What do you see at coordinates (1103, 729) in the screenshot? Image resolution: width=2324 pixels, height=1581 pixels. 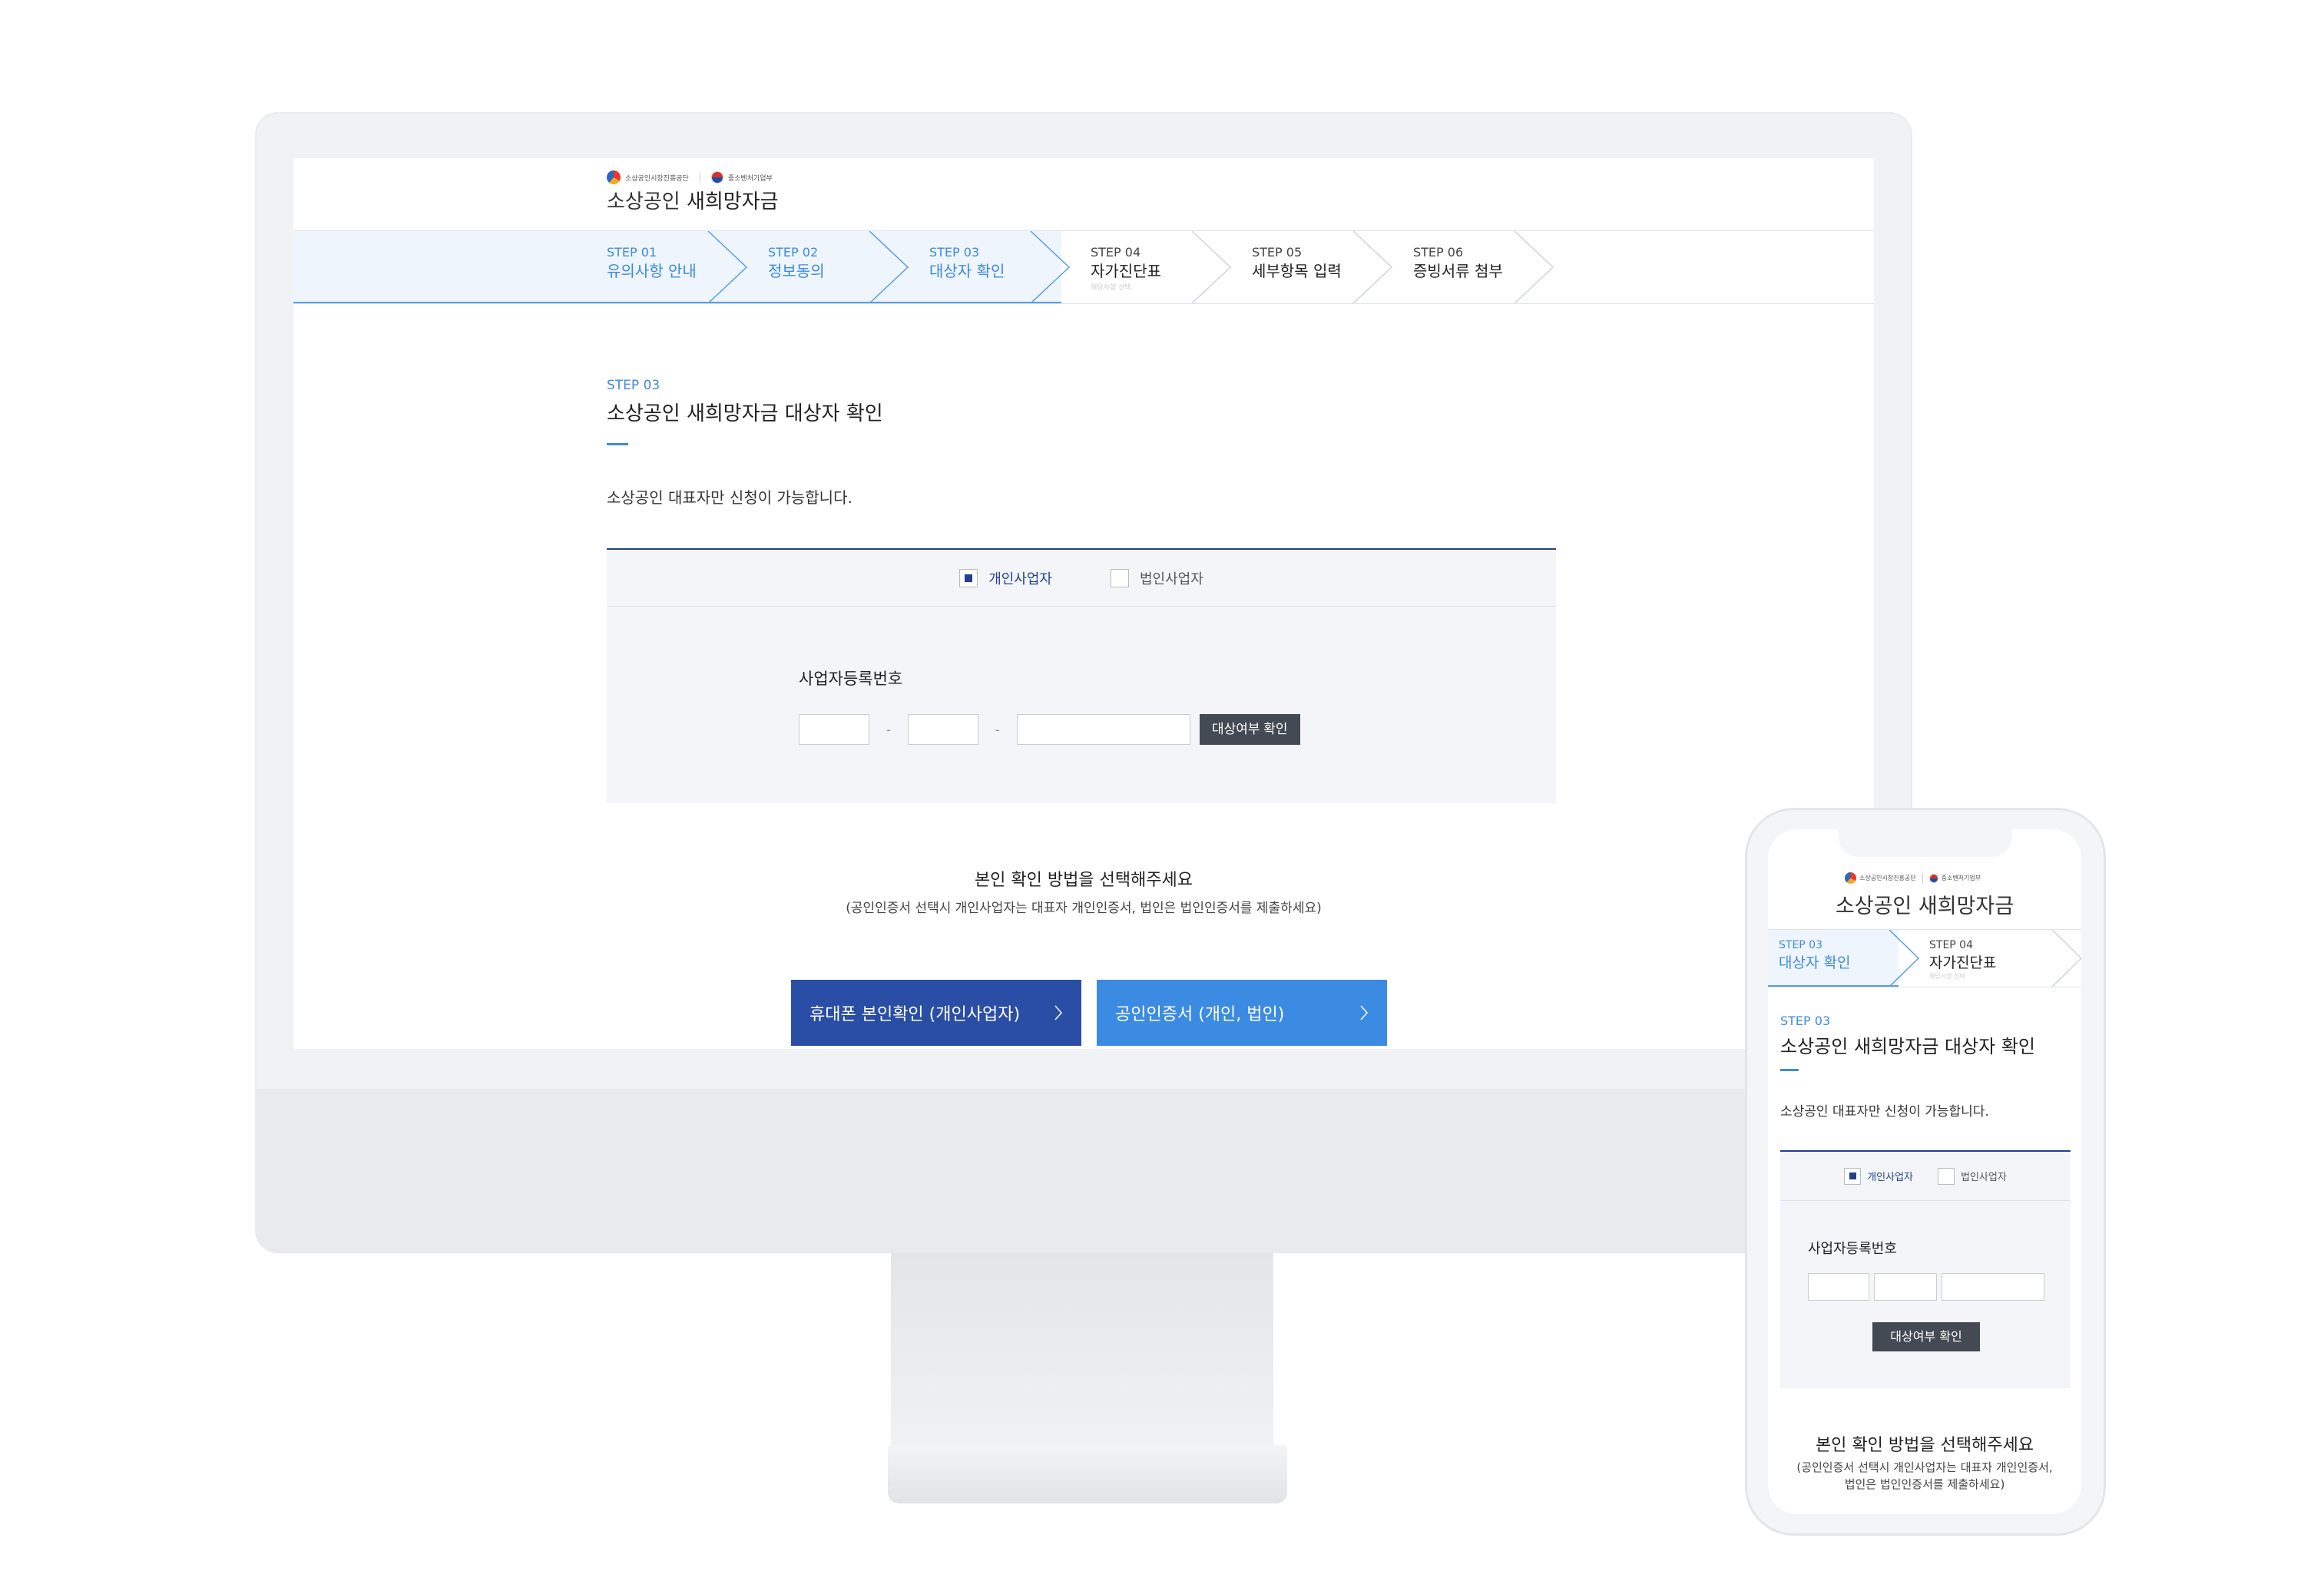 I see `registration-number-part3` at bounding box center [1103, 729].